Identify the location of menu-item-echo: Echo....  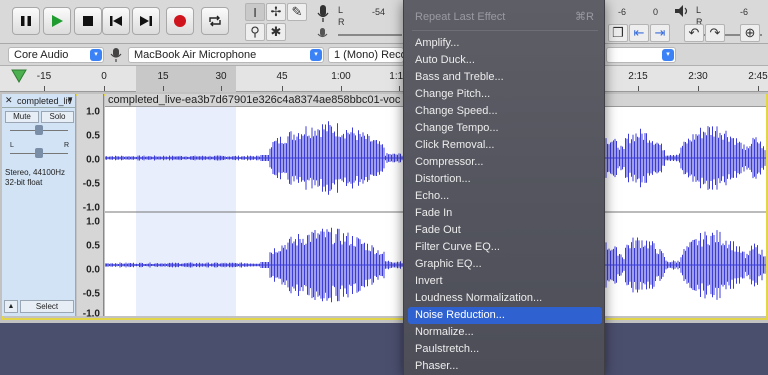
(505, 196).